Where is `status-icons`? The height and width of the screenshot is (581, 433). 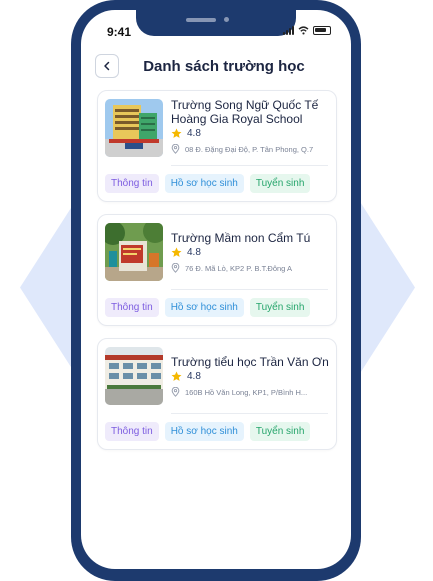 status-icons is located at coordinates (307, 30).